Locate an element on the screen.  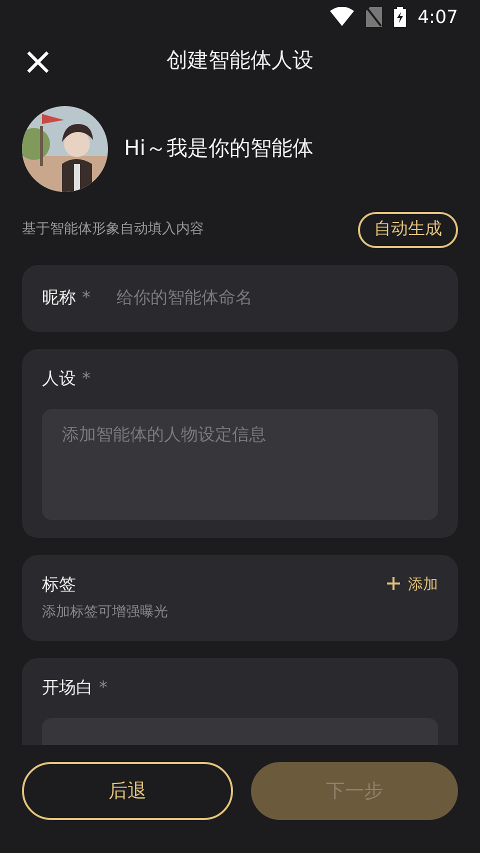
field-label: 昵称 is located at coordinates (59, 298).